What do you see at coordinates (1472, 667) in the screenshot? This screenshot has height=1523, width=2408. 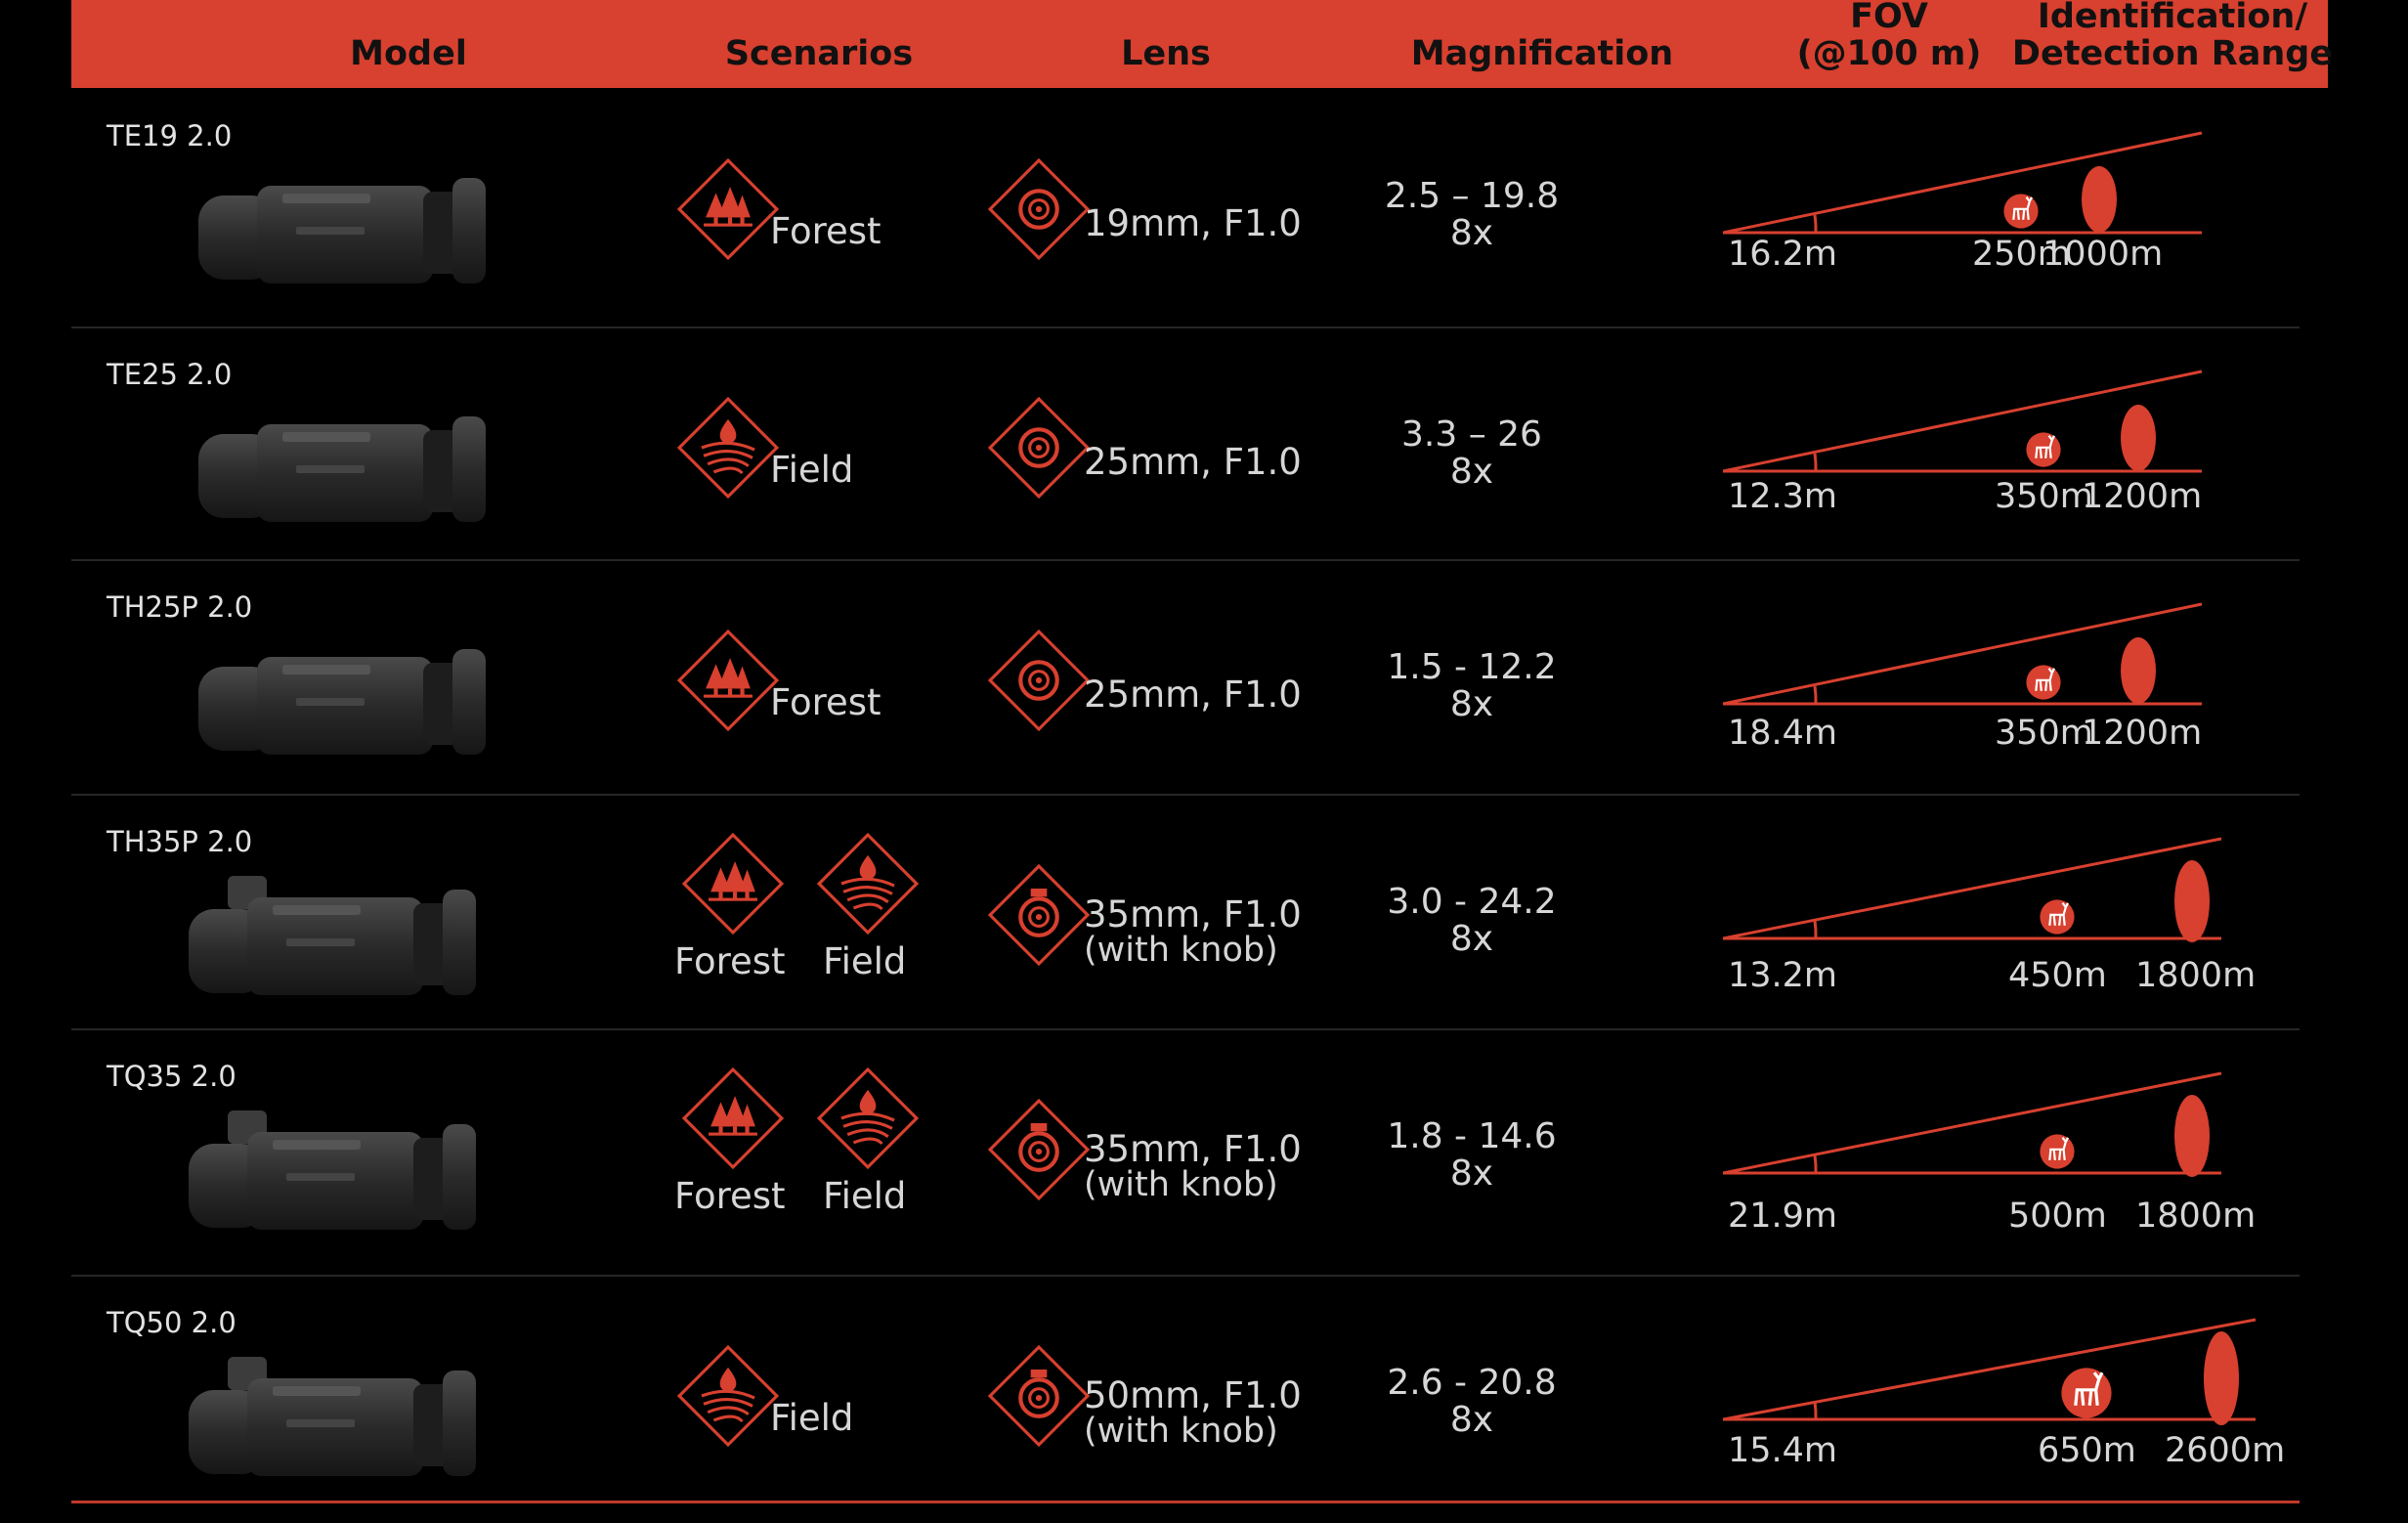 I see `magnification-range: 1.5 - 12.2` at bounding box center [1472, 667].